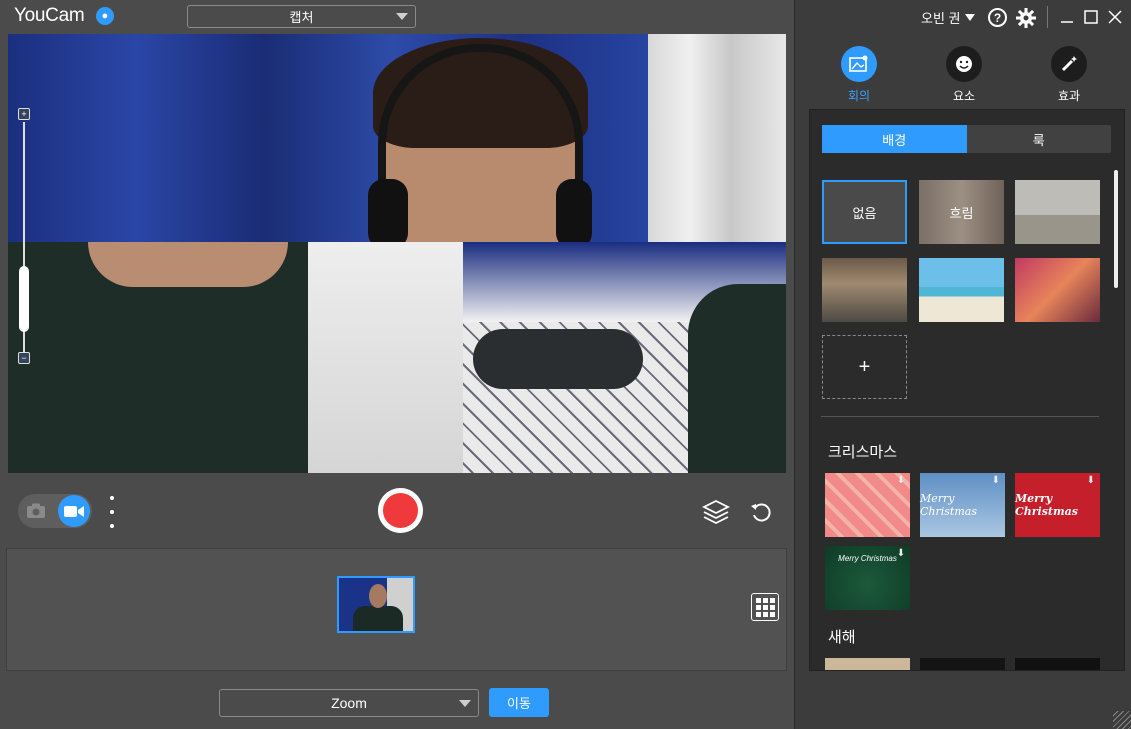  I want to click on notification-bell-icon: ●, so click(105, 16).